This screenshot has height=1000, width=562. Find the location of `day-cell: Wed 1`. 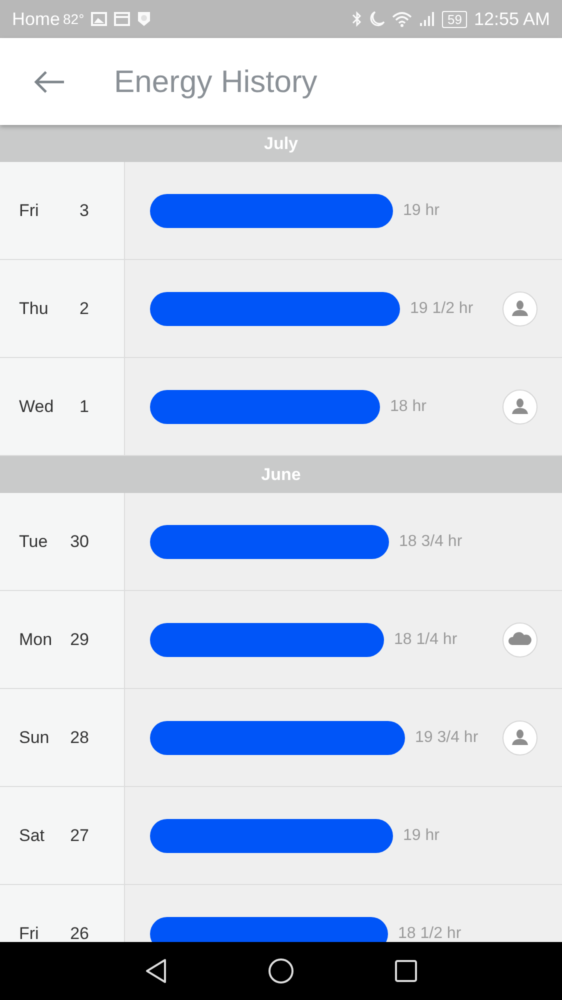

day-cell: Wed 1 is located at coordinates (62, 406).